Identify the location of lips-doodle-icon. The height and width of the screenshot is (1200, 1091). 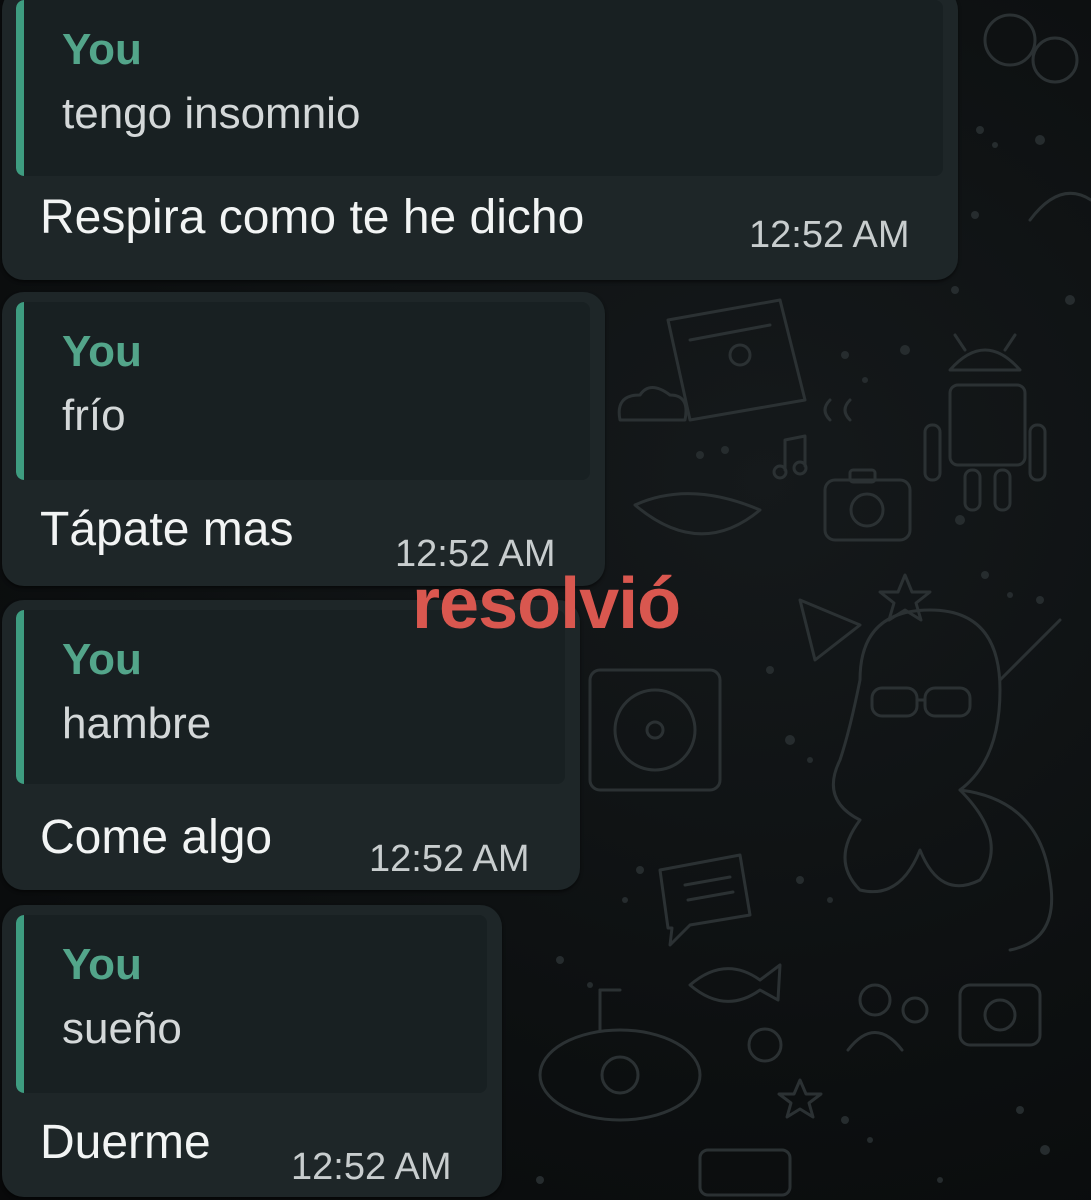
(697, 514).